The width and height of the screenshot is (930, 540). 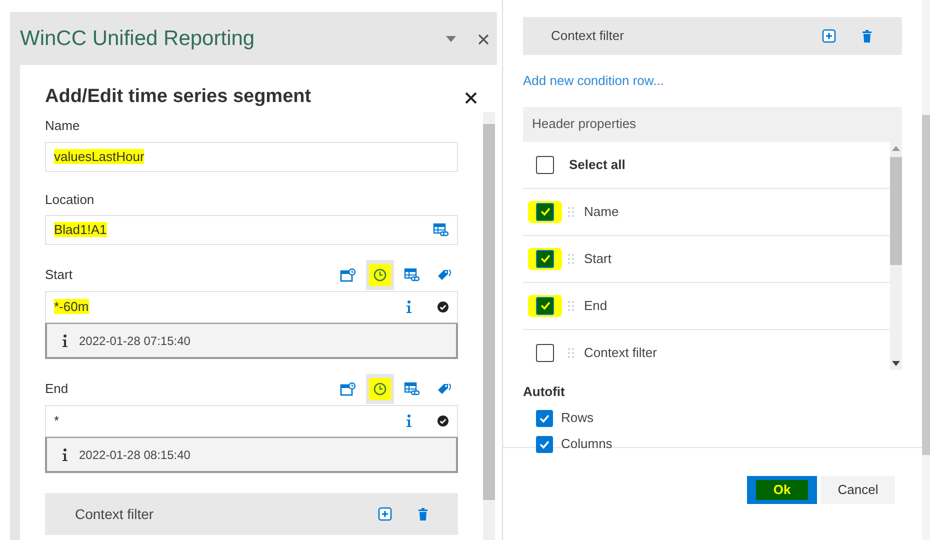 I want to click on field-label: Start, so click(x=59, y=275).